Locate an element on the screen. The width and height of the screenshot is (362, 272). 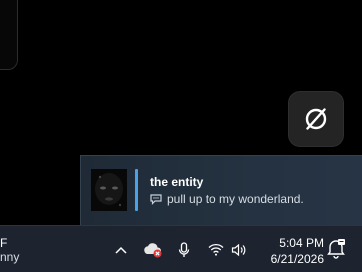
cloud-status-button is located at coordinates (153, 249).